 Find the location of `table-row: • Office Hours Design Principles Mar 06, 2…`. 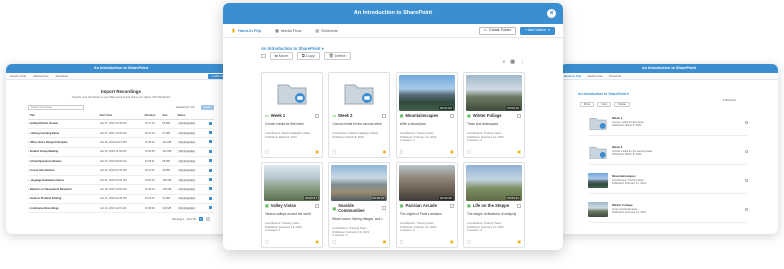

table-row: • Office Hours Design Principles Mar 06, 2… is located at coordinates (121, 142).